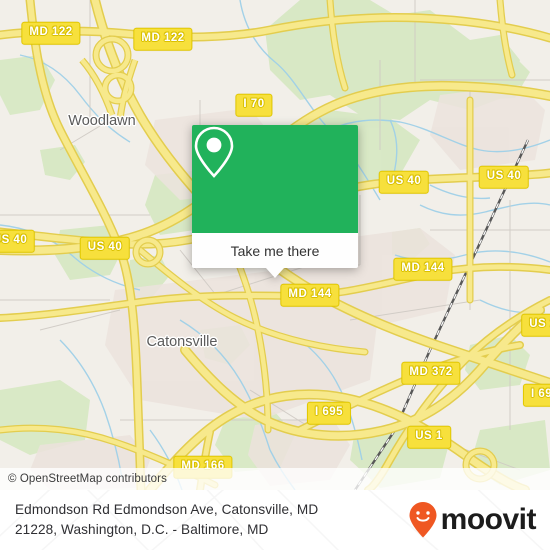 This screenshot has width=550, height=550. What do you see at coordinates (535, 325) in the screenshot?
I see `highway-shield-us1-north: US 1` at bounding box center [535, 325].